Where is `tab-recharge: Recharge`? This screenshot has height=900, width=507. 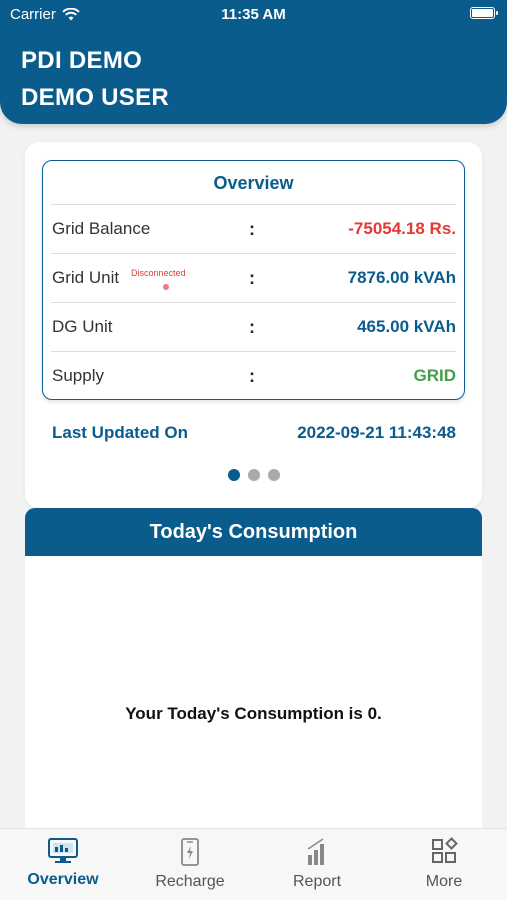 tab-recharge: Recharge is located at coordinates (190, 864).